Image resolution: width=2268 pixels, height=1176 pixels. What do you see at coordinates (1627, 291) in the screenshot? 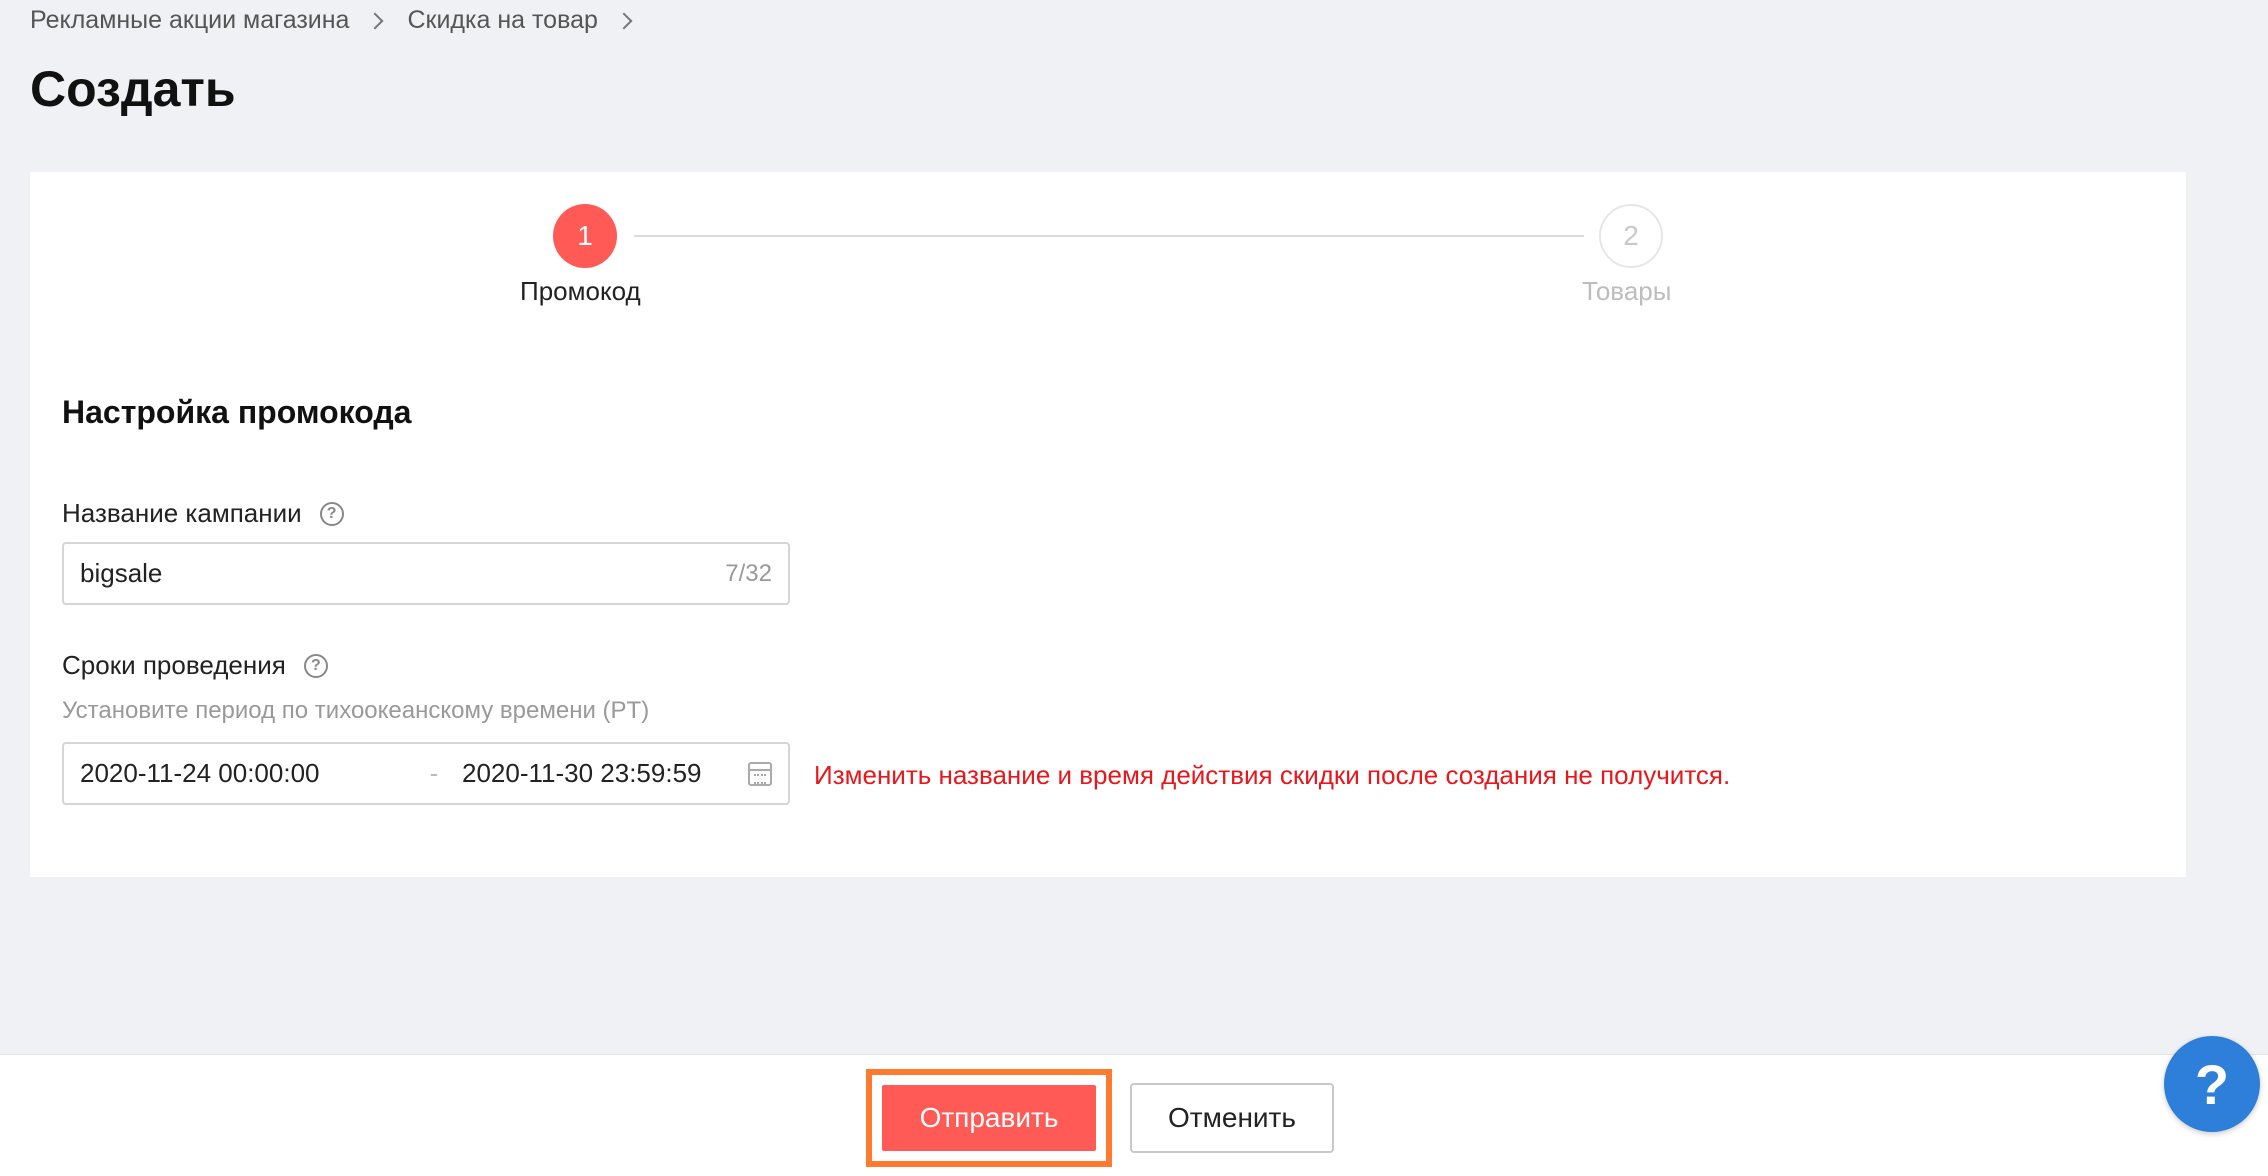
I see `step-2-label: Товары` at bounding box center [1627, 291].